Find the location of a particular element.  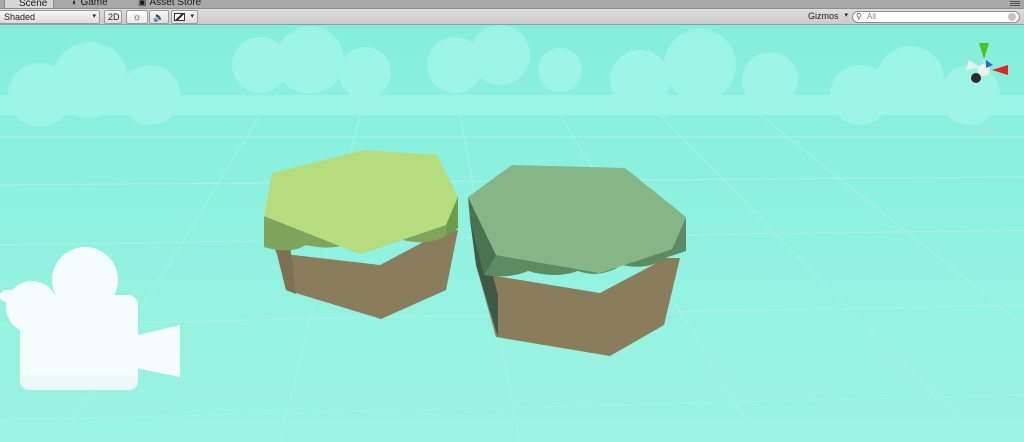

scene-audio-button: 🔈 is located at coordinates (159, 17).